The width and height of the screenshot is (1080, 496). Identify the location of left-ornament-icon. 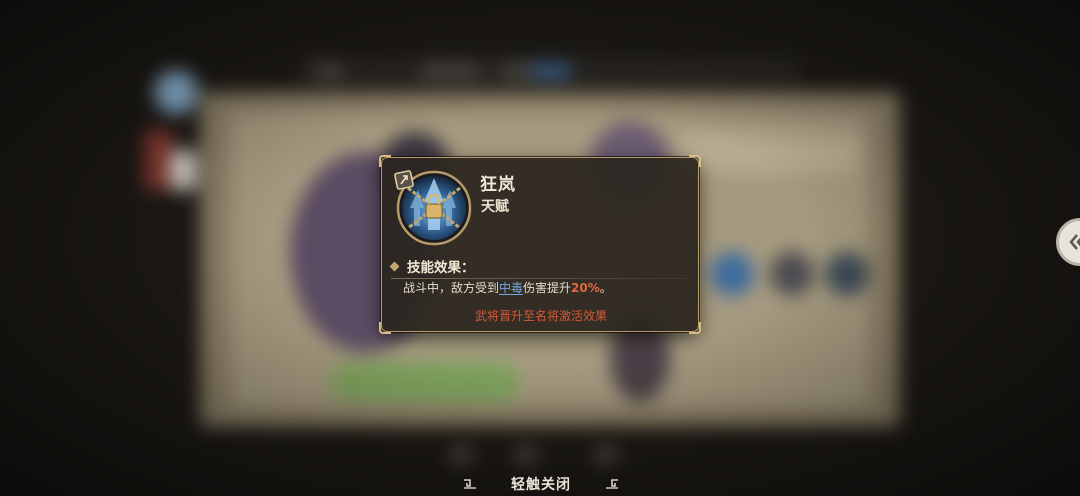
(470, 484).